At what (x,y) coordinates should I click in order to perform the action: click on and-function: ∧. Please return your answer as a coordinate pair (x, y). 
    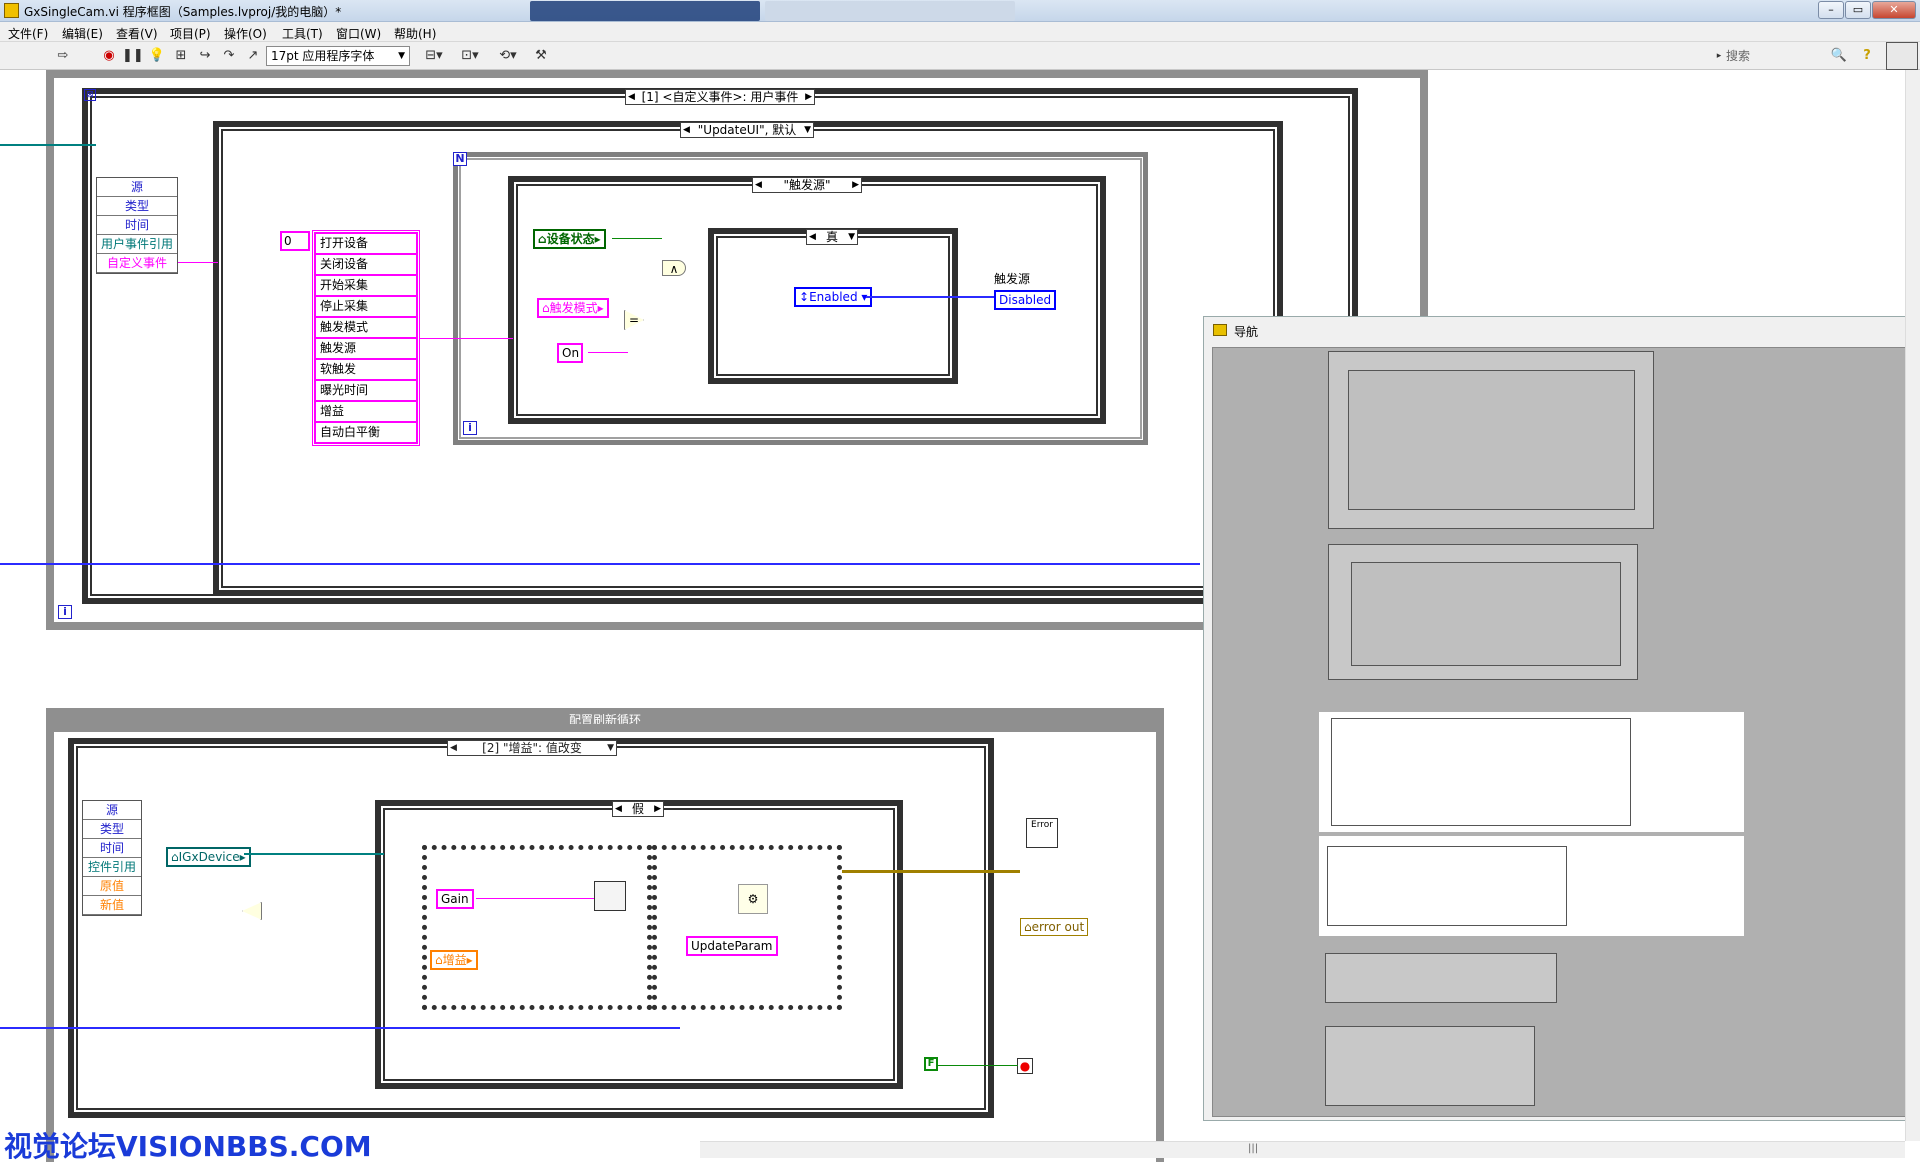
    Looking at the image, I should click on (674, 268).